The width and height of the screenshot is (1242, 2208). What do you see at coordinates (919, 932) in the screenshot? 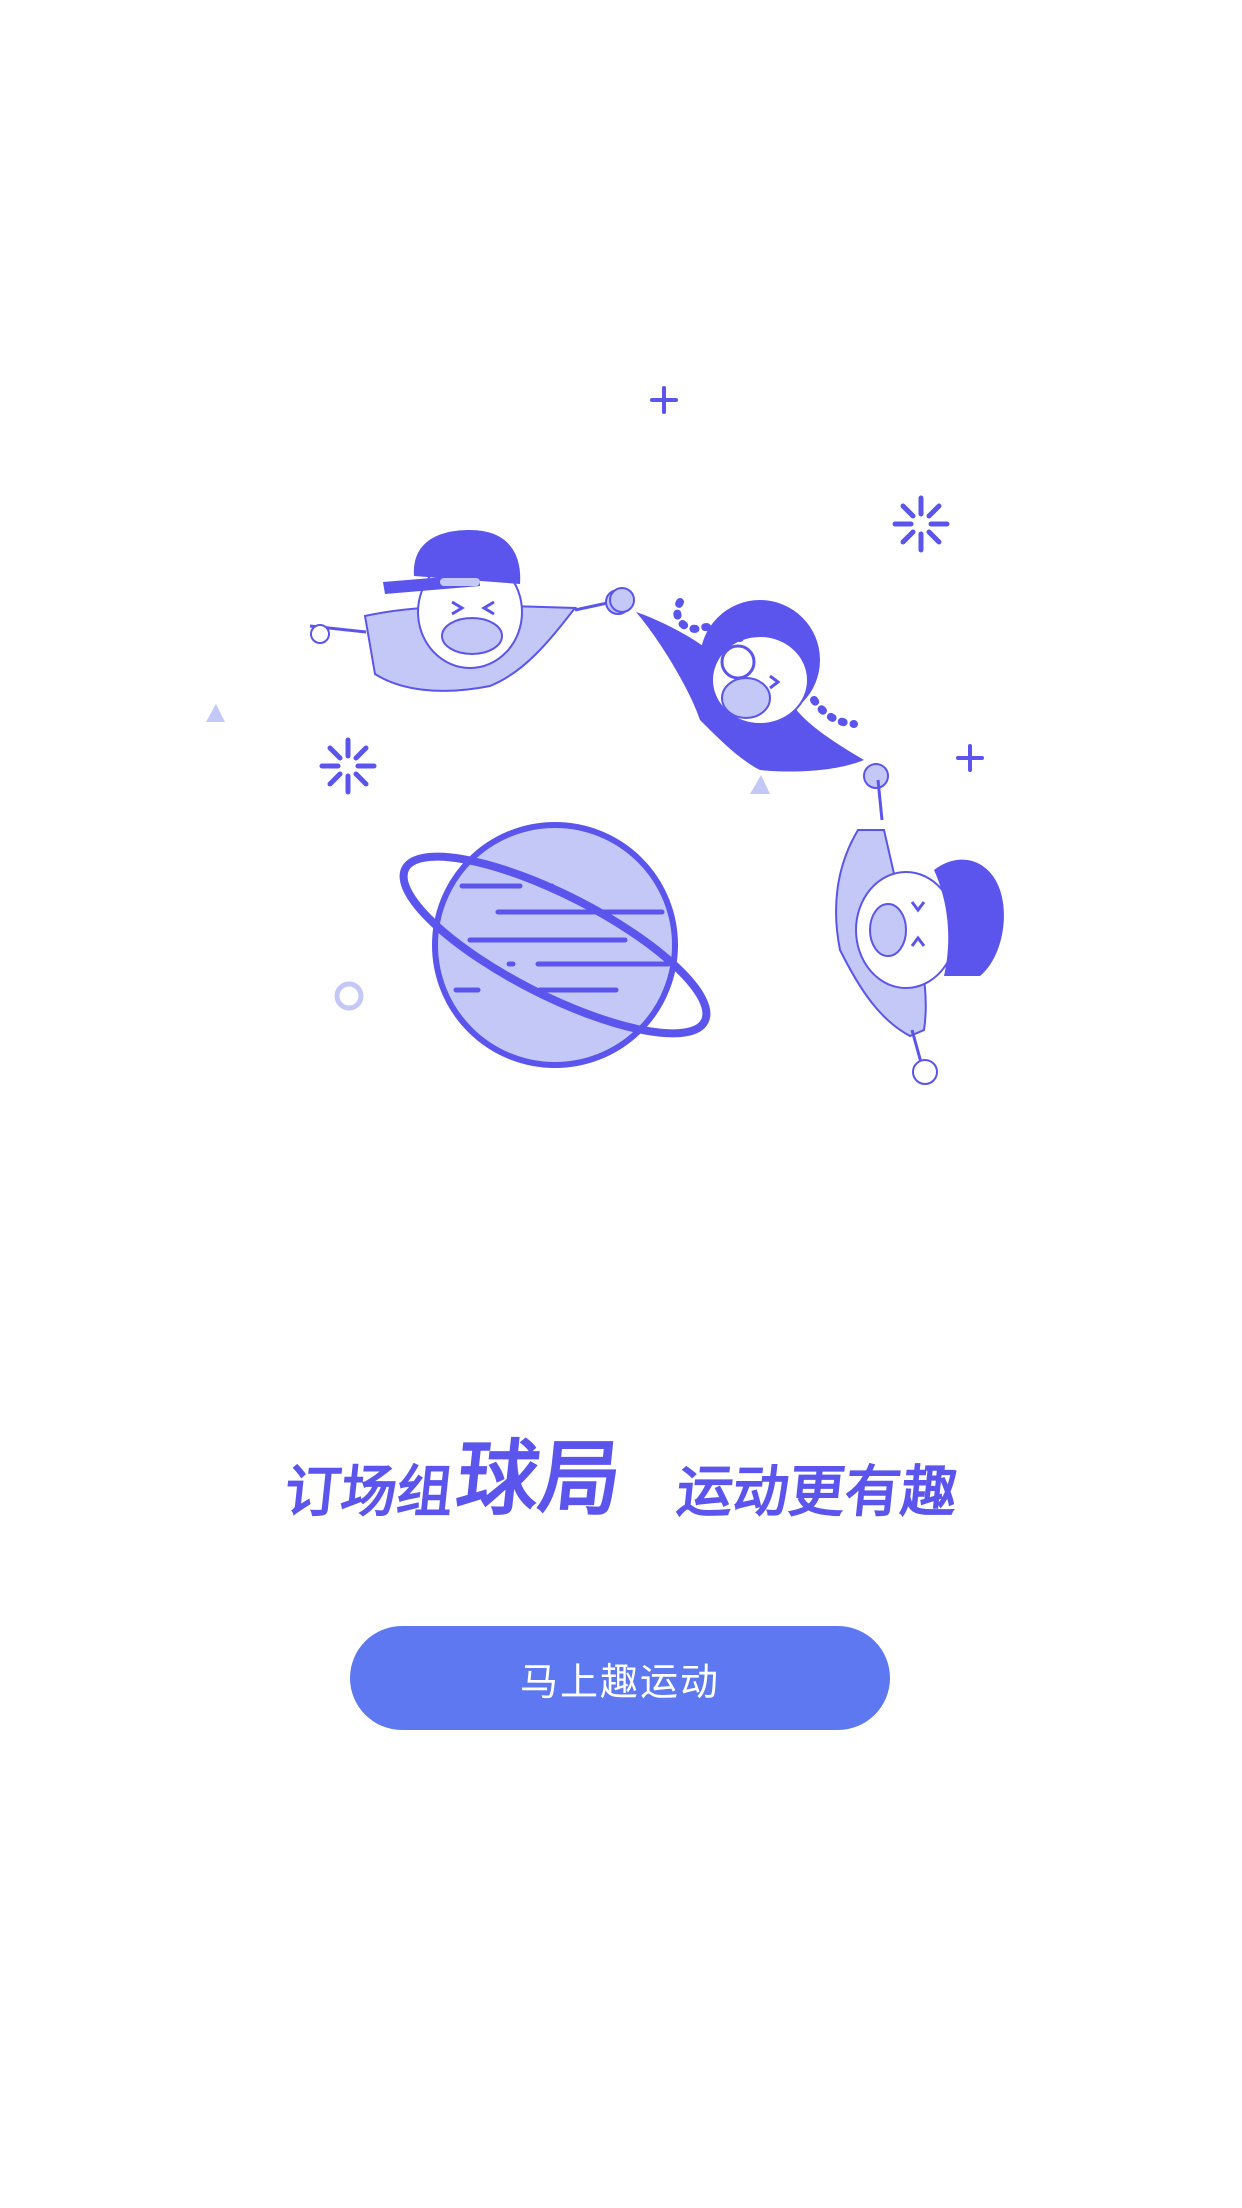
I see `boy-with-curly-hair-icon` at bounding box center [919, 932].